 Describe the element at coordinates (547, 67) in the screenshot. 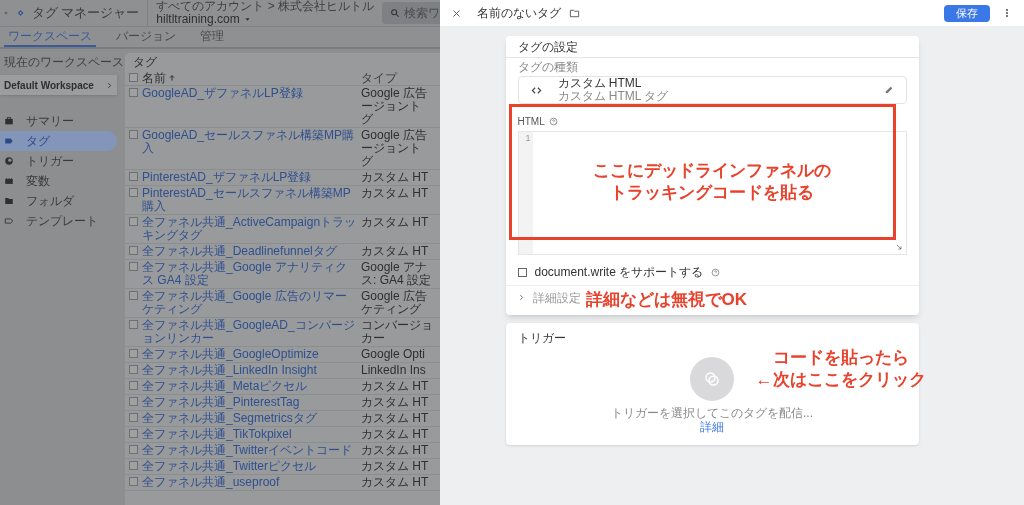

I see `field-label: タグの種類` at that location.